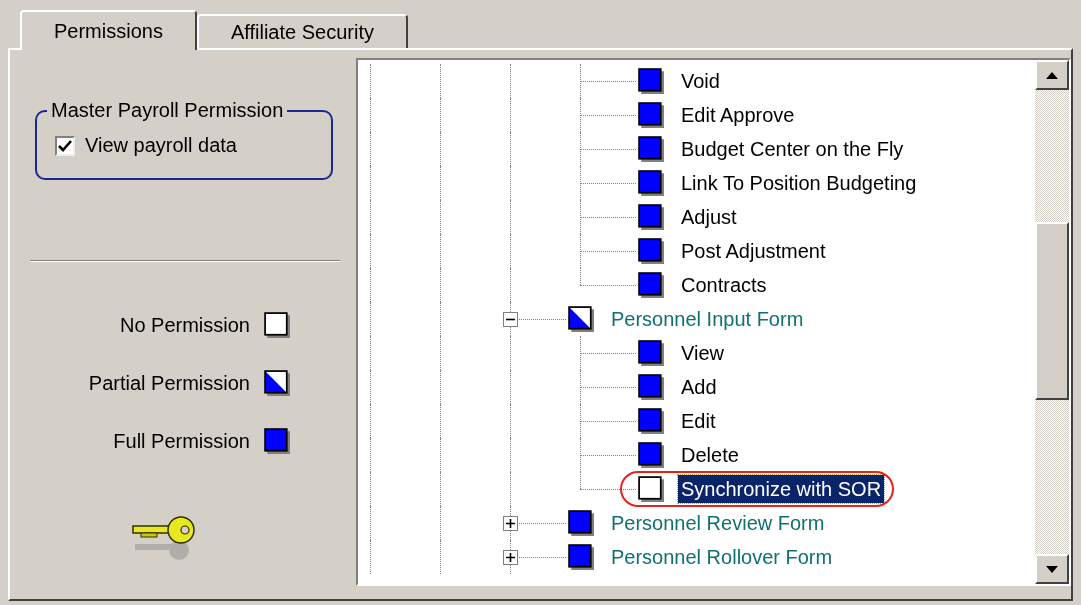  What do you see at coordinates (181, 441) in the screenshot?
I see `legend-label: Full Permission` at bounding box center [181, 441].